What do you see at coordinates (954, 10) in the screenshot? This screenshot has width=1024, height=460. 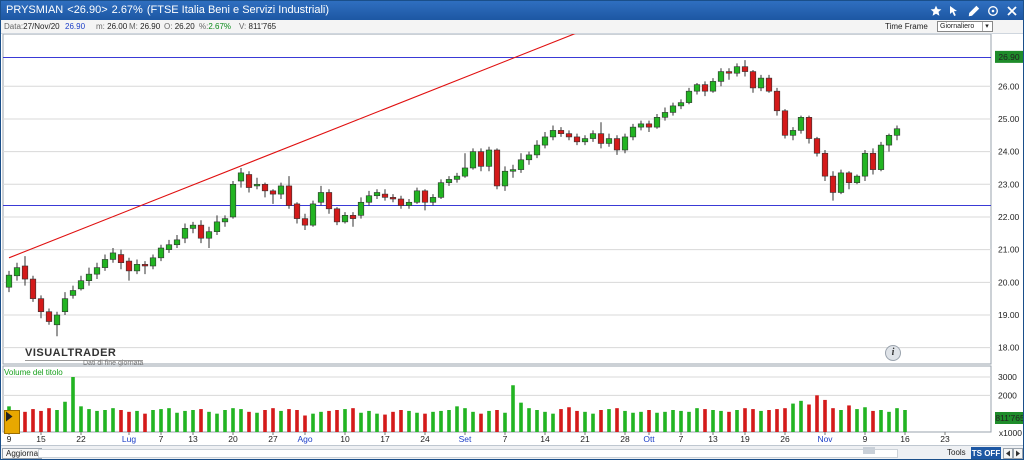 I see `cursor-arrow-icon` at bounding box center [954, 10].